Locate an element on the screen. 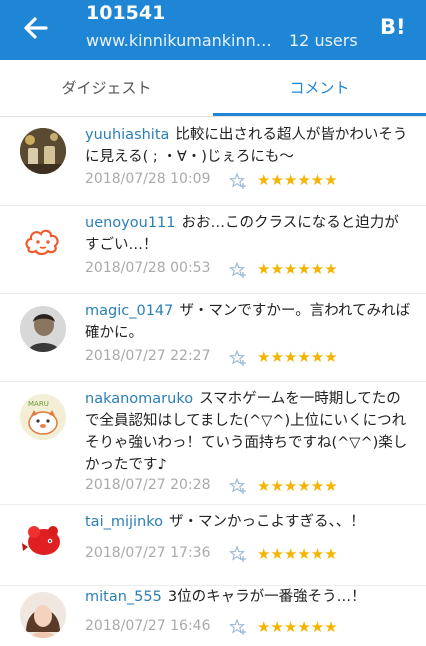 The width and height of the screenshot is (426, 646). tab-digest: ダイジェスト is located at coordinates (106, 88).